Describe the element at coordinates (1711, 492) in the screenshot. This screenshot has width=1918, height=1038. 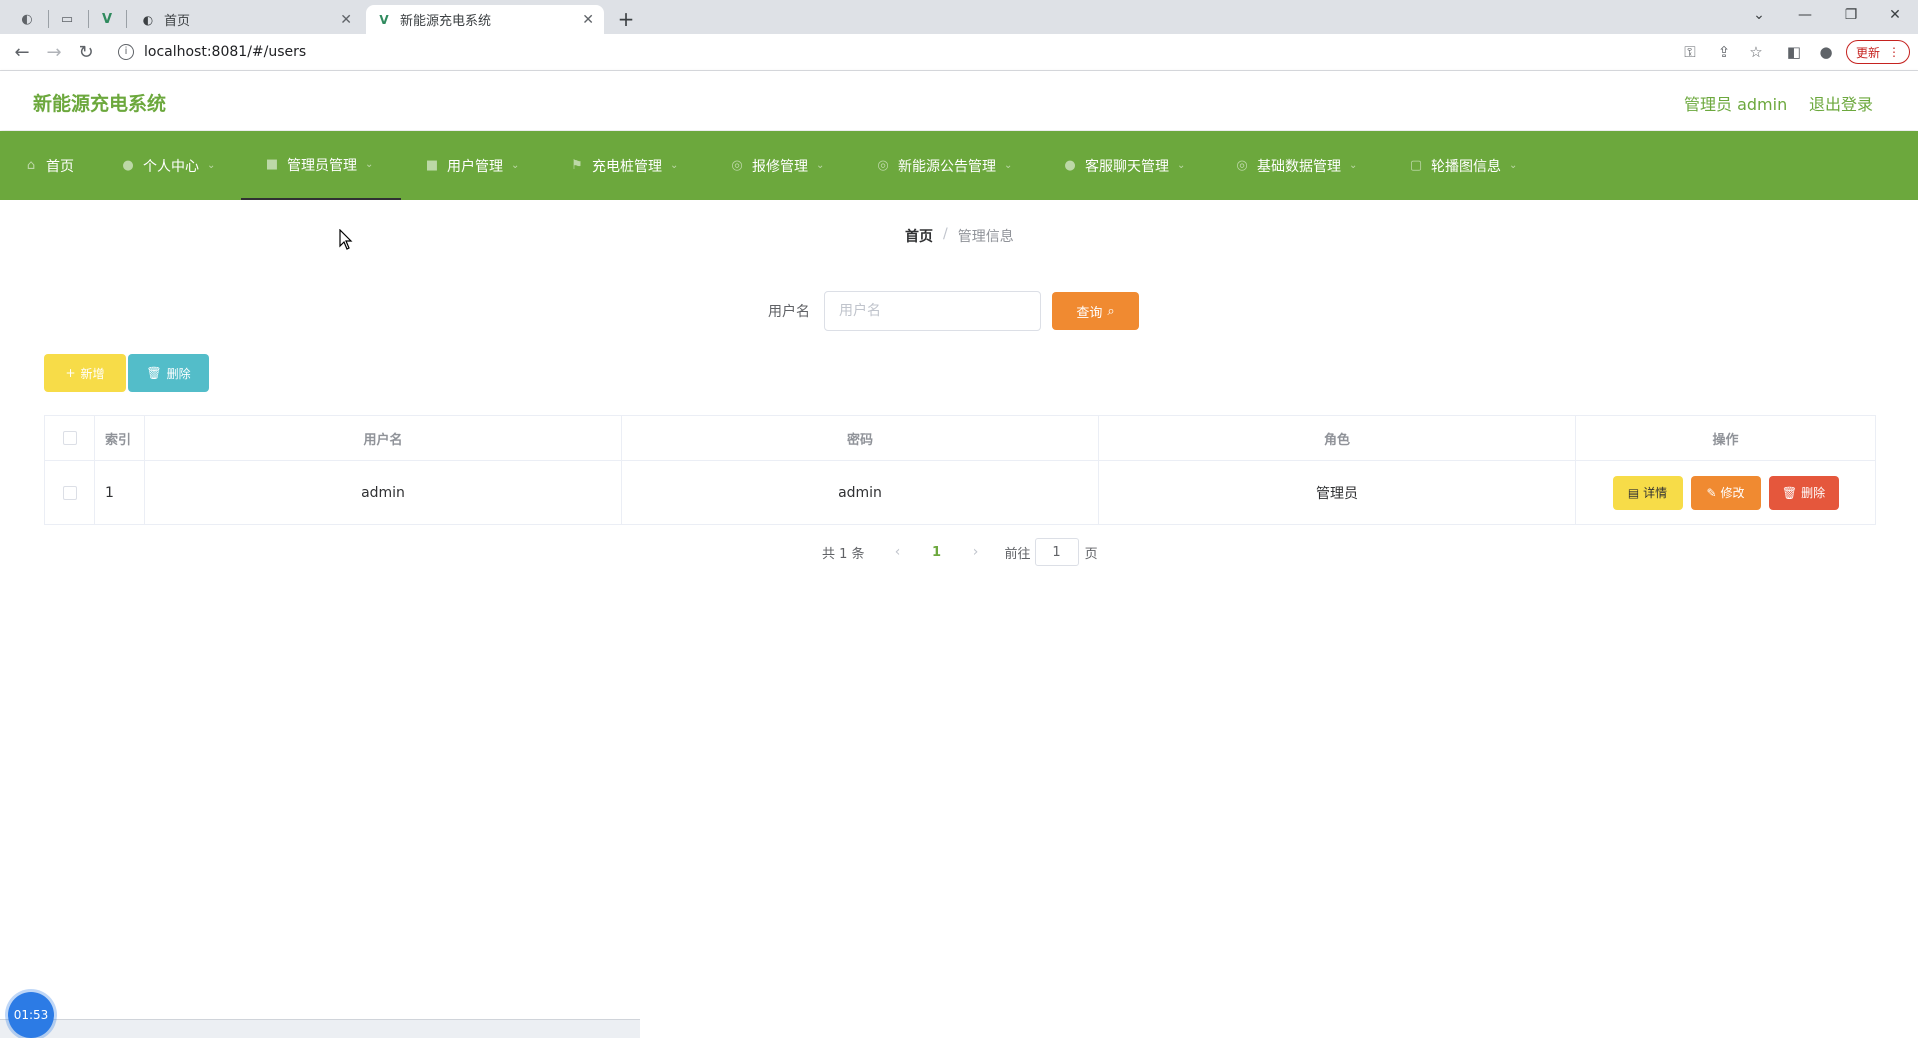
I see `edit-icon: ✎` at that location.